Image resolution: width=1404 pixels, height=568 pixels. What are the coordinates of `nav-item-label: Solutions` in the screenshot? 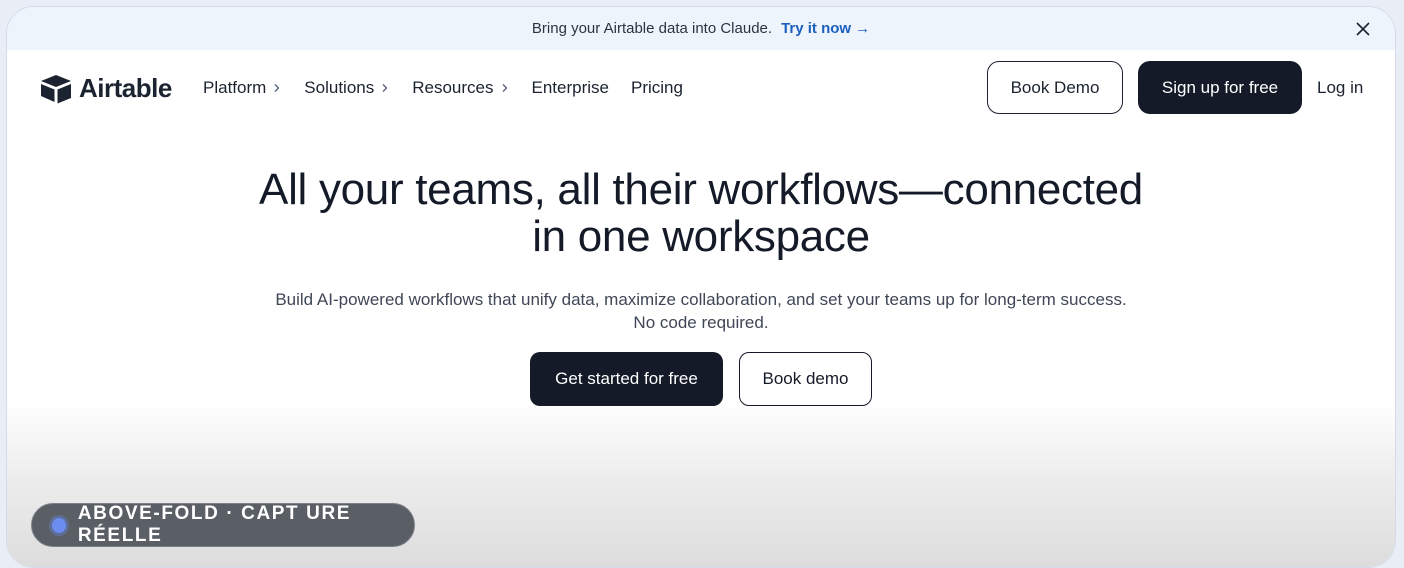 It's located at (339, 87).